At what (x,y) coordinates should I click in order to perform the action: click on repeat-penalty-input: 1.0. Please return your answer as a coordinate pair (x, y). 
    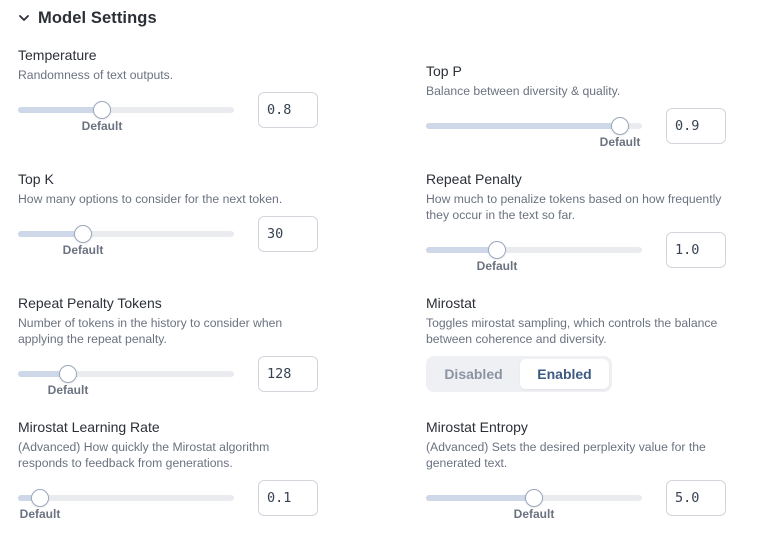
    Looking at the image, I should click on (696, 250).